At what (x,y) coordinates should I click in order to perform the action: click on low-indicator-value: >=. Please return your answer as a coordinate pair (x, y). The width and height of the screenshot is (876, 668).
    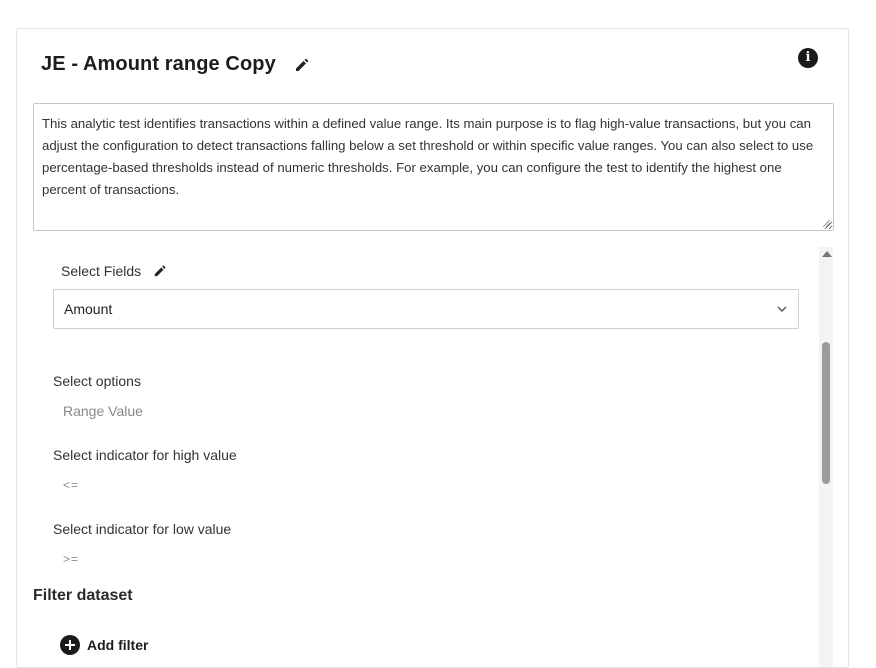
    Looking at the image, I should click on (71, 559).